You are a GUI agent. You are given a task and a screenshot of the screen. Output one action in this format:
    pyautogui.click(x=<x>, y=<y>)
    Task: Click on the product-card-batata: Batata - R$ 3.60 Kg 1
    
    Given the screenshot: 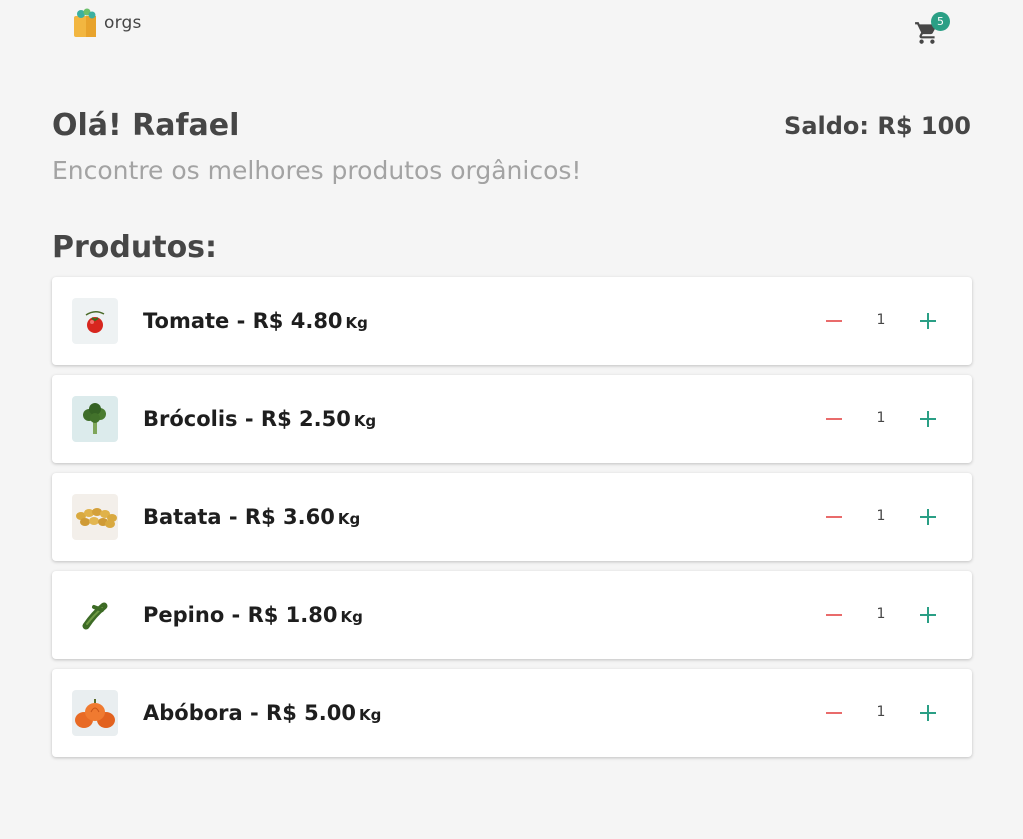 What is the action you would take?
    pyautogui.click(x=512, y=517)
    